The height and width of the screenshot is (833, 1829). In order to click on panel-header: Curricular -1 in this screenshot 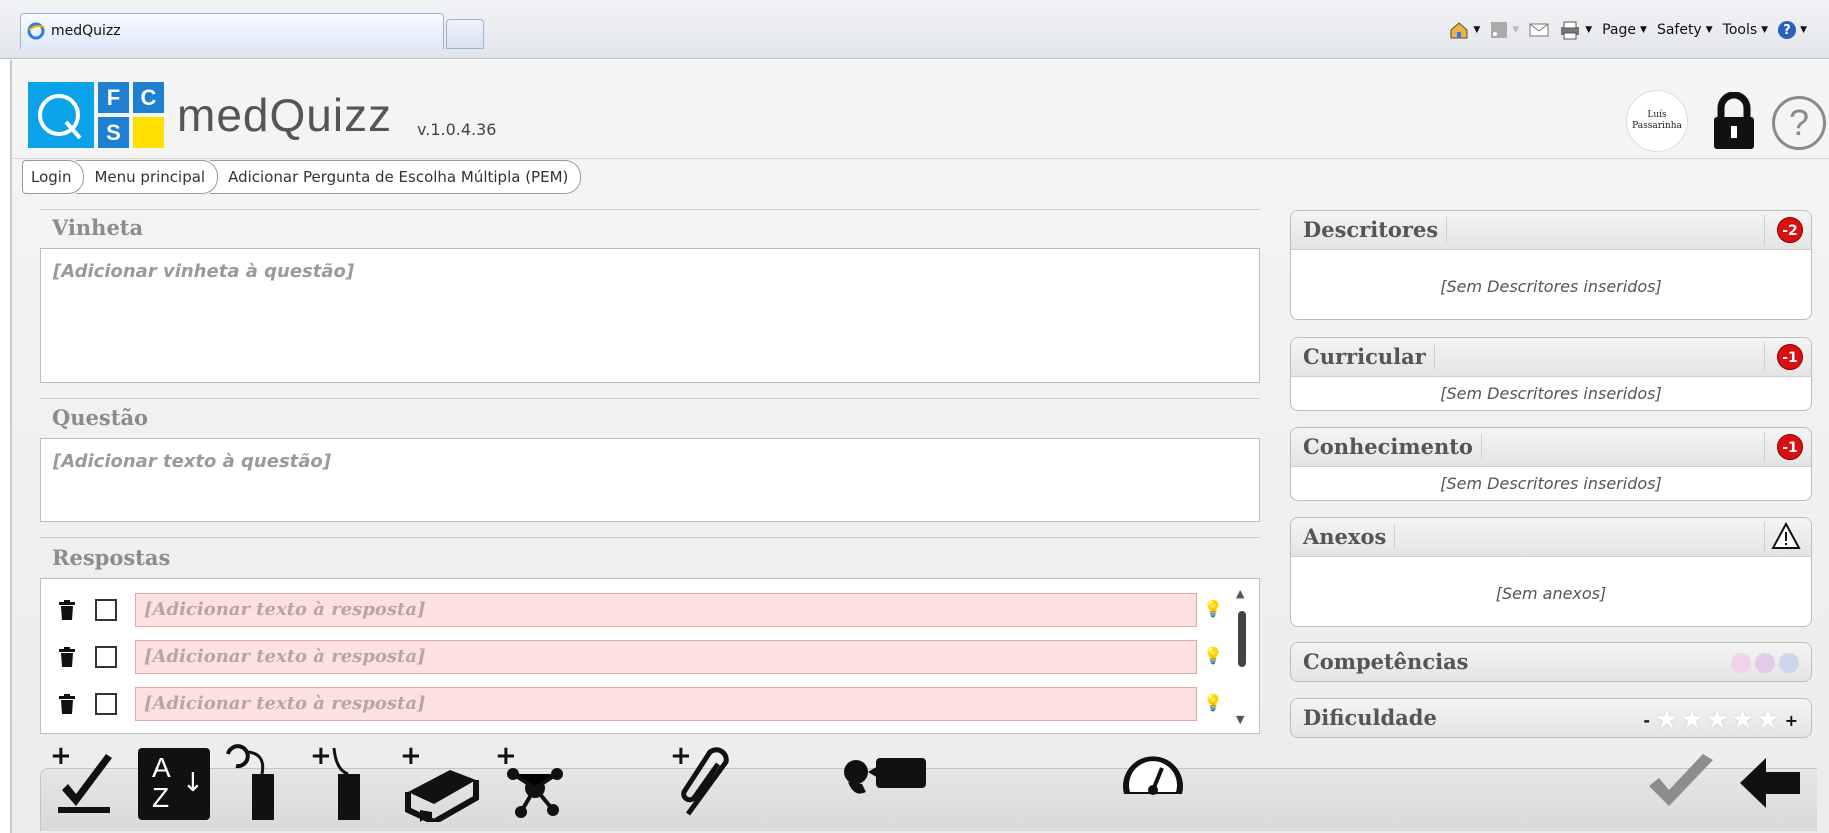, I will do `click(1551, 357)`.